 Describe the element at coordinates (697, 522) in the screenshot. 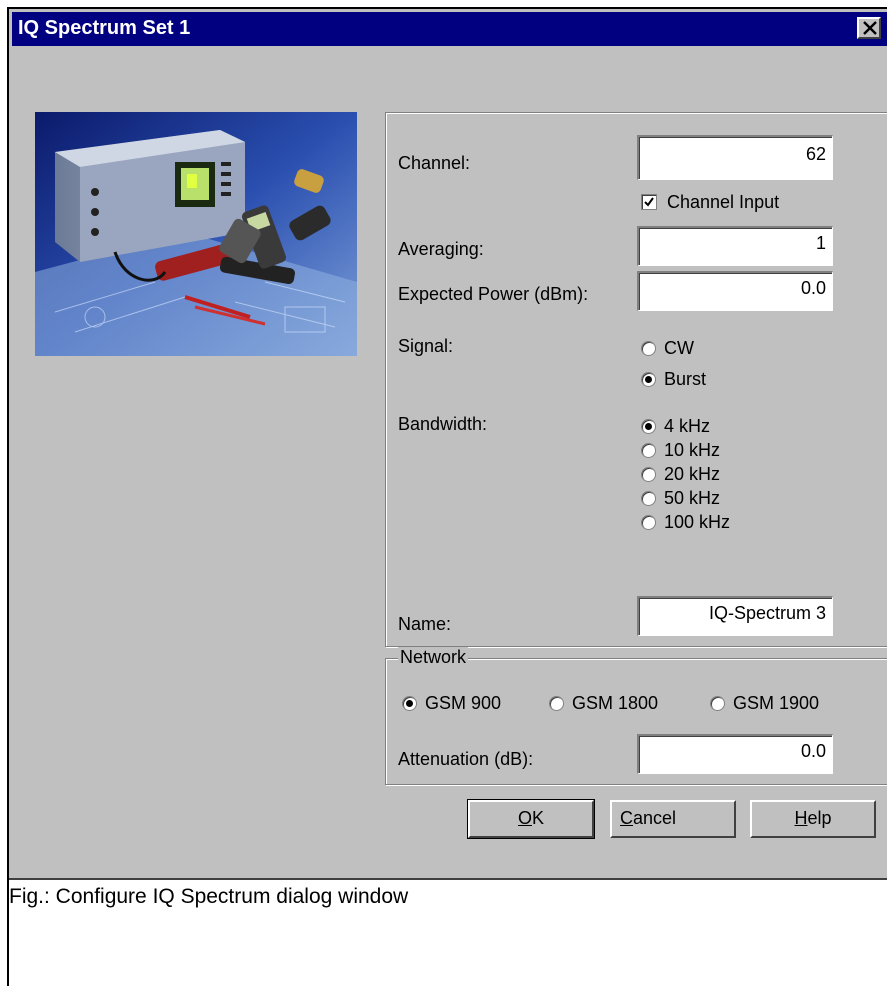

I see `bandwidth-100khz-label: 100 kHz` at that location.